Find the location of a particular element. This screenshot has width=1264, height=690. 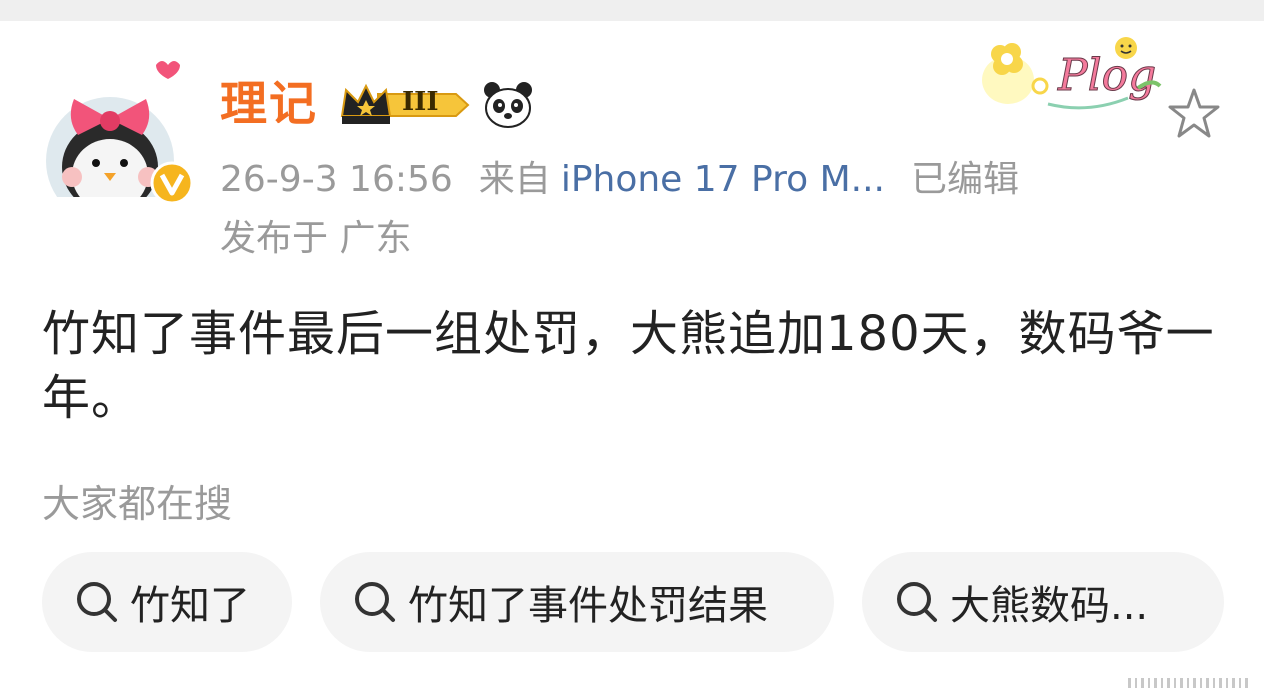

level-badge: III is located at coordinates (404, 105).